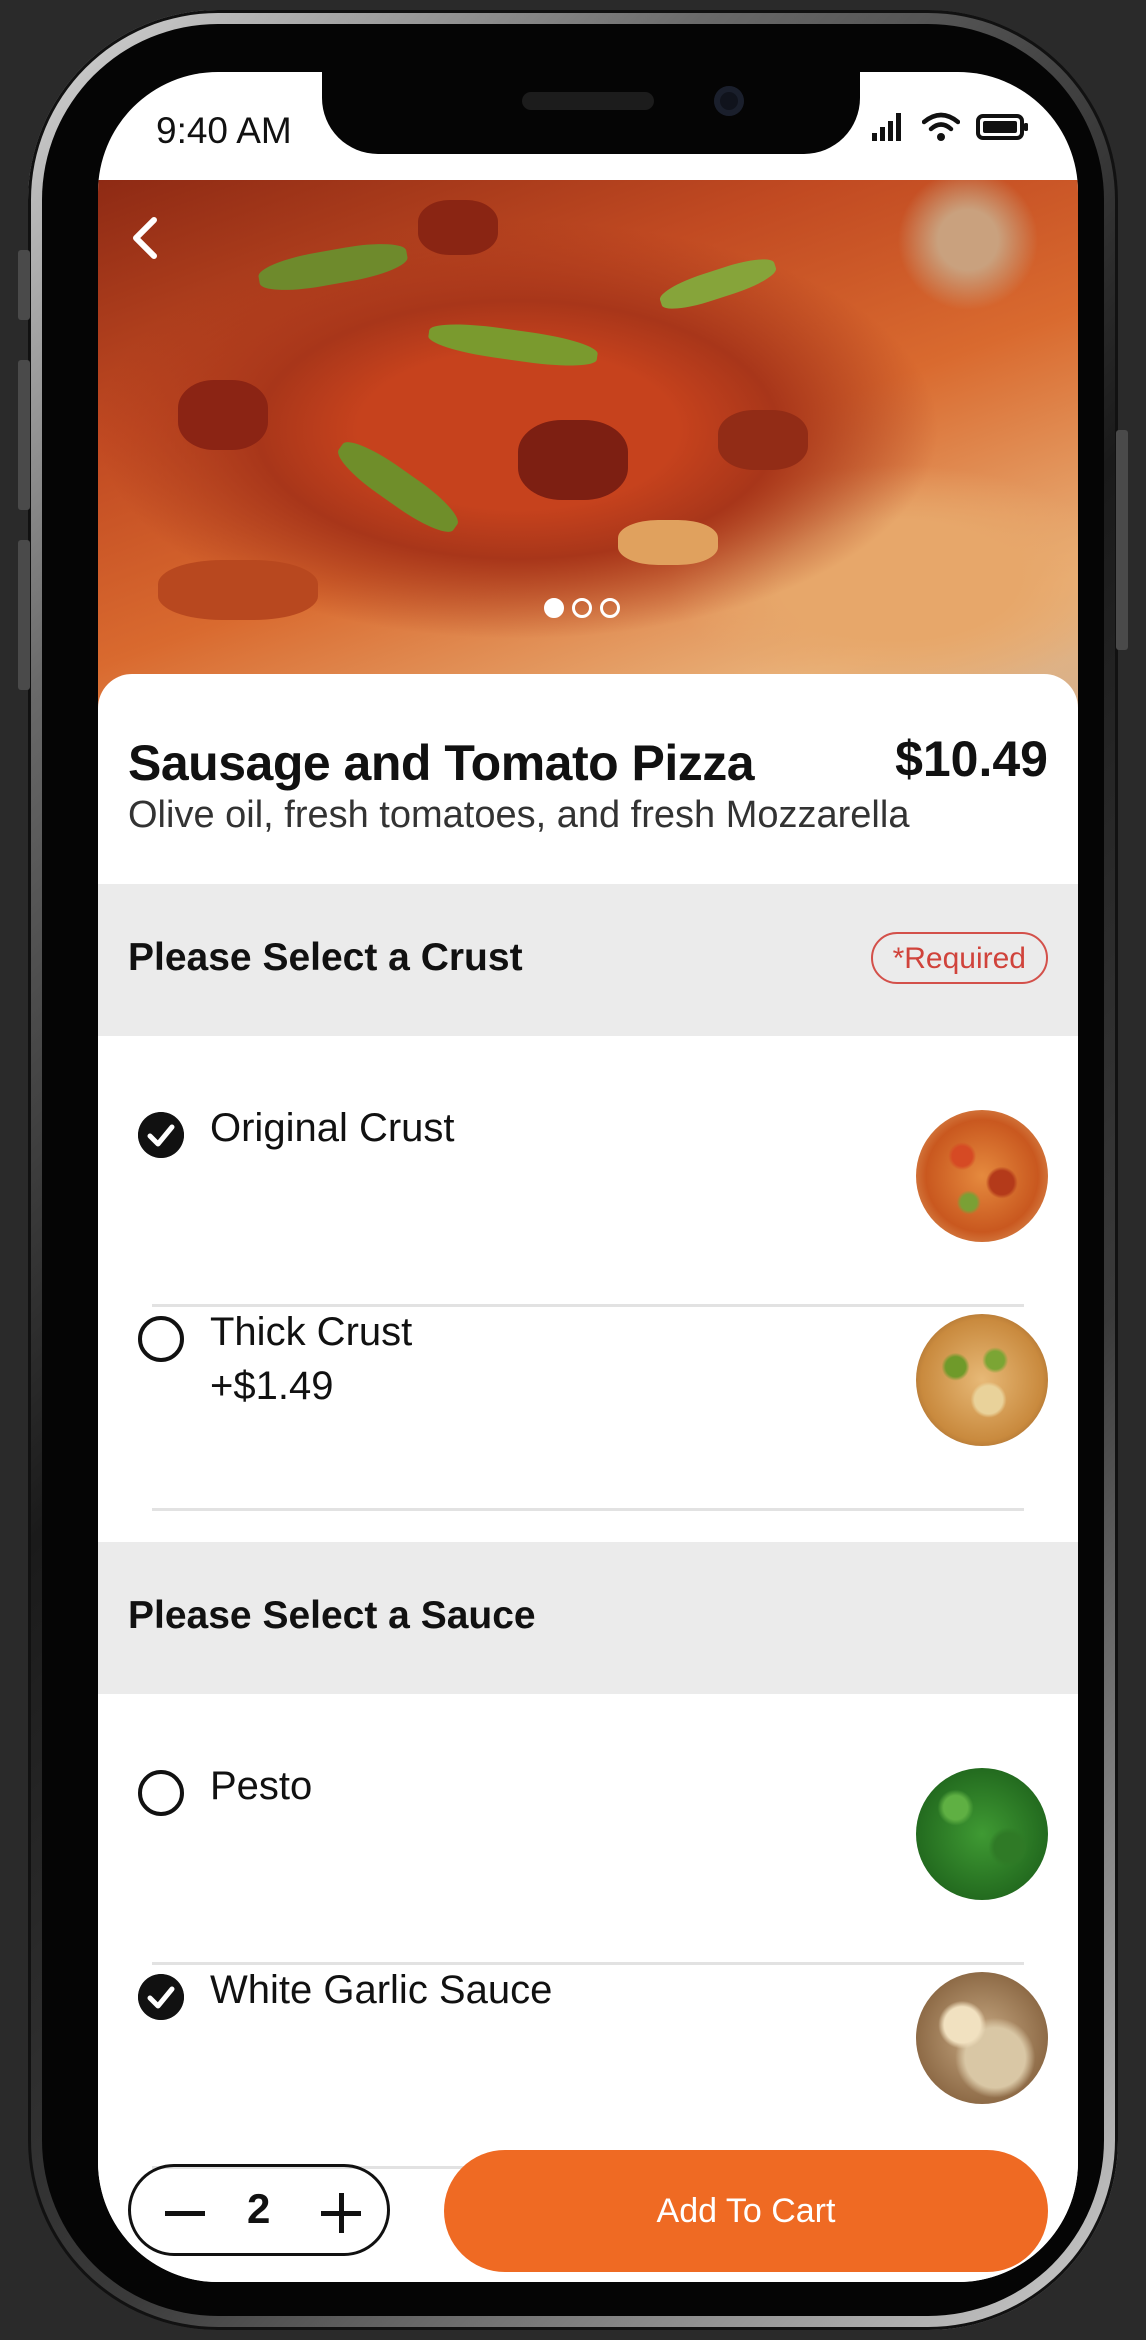 The width and height of the screenshot is (1146, 2340). I want to click on option-price-extra: +$1.49, so click(272, 1386).